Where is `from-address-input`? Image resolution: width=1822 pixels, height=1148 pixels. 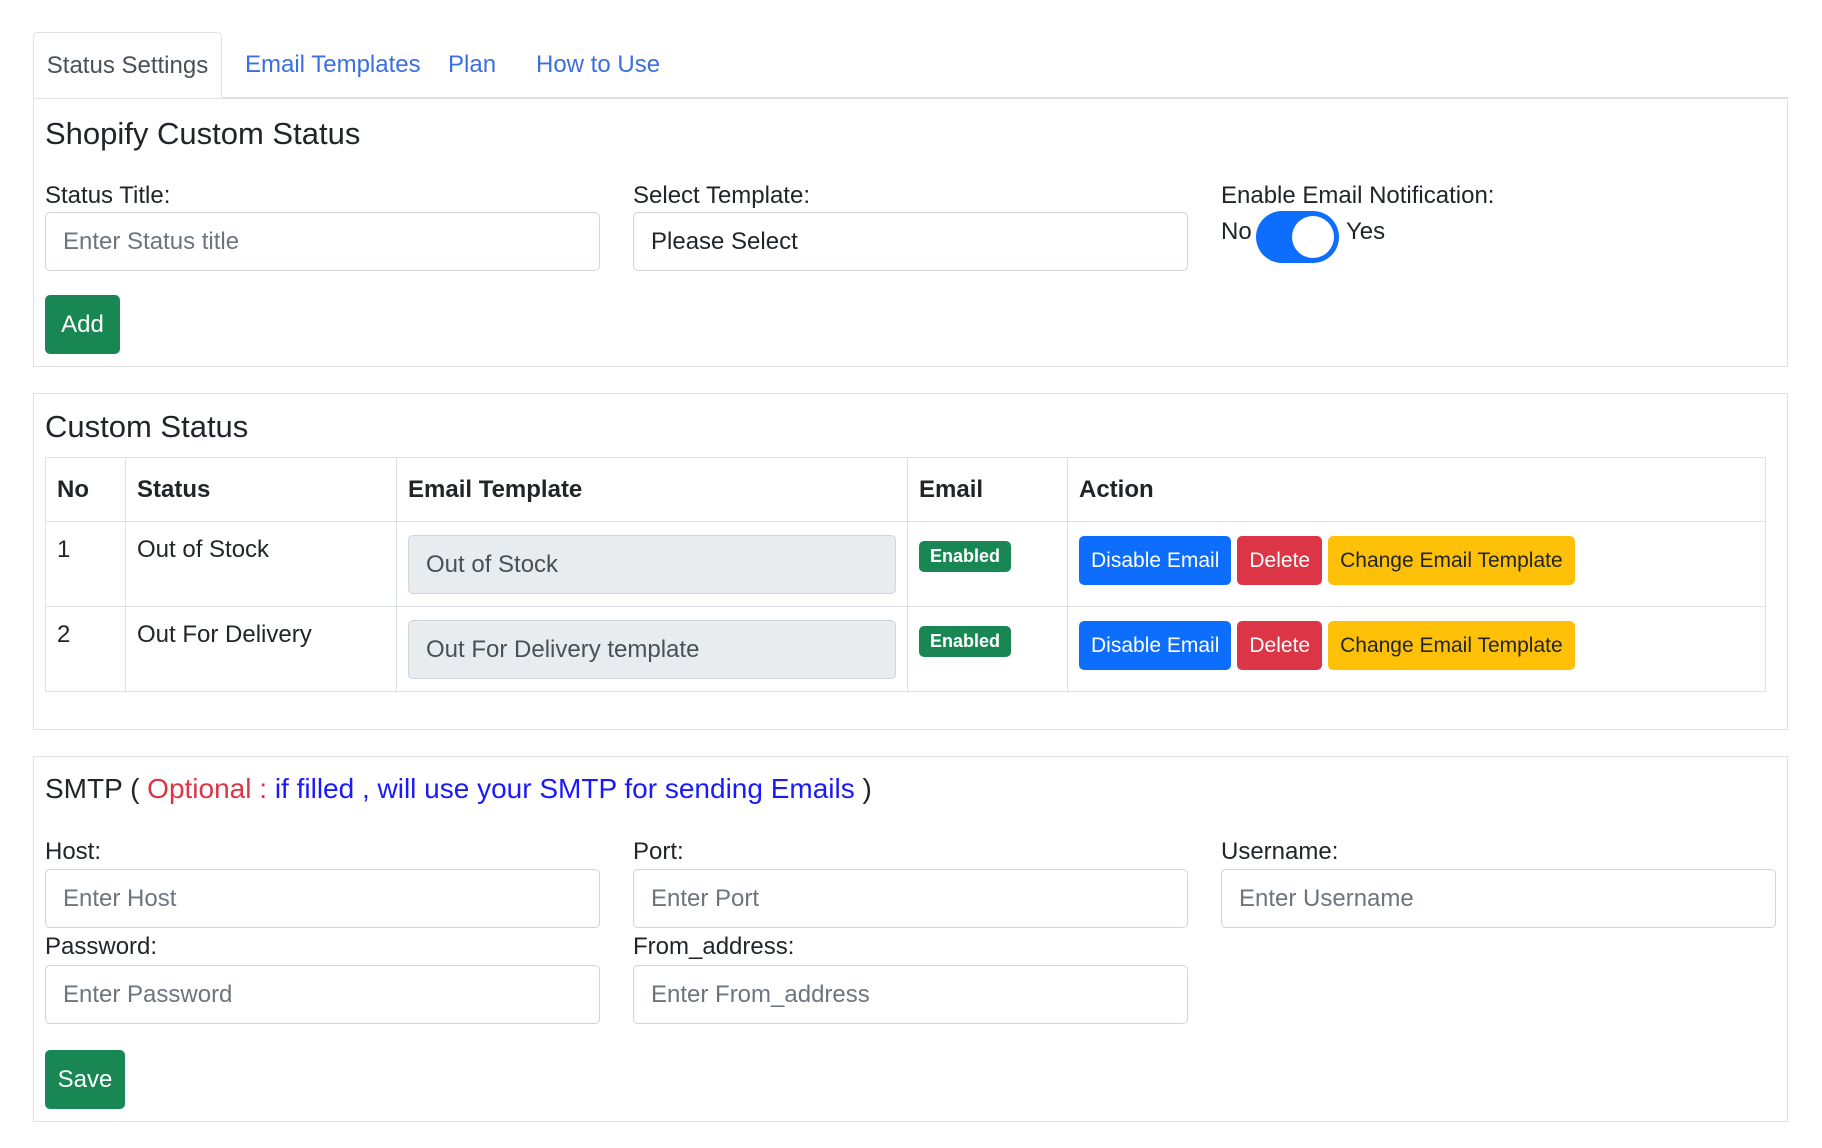 from-address-input is located at coordinates (910, 994).